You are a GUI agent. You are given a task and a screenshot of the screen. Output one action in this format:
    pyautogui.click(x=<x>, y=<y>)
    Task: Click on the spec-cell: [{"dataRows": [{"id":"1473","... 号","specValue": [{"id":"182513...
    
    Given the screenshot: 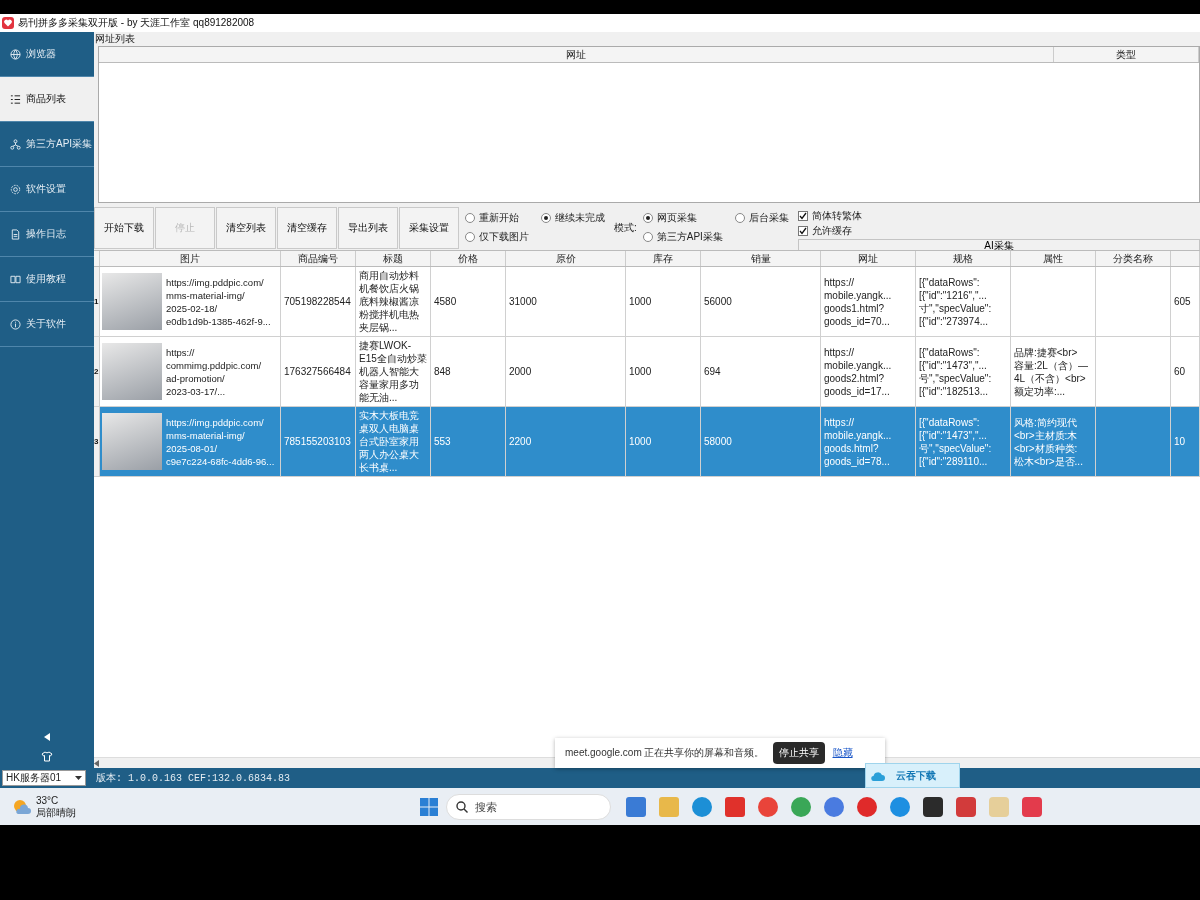 What is the action you would take?
    pyautogui.click(x=963, y=371)
    